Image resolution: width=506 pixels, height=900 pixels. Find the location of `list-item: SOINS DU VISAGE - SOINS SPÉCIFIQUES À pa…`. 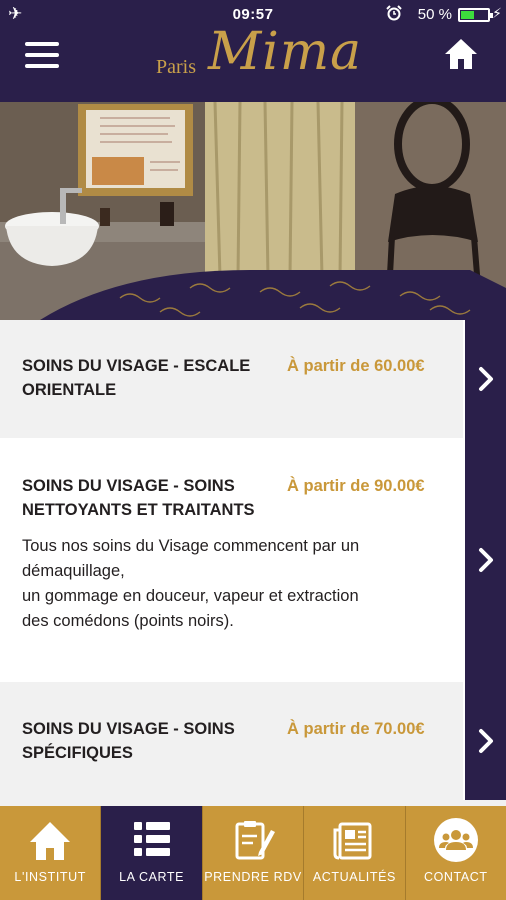

list-item: SOINS DU VISAGE - SOINS SPÉCIFIQUES À pa… is located at coordinates (253, 741).